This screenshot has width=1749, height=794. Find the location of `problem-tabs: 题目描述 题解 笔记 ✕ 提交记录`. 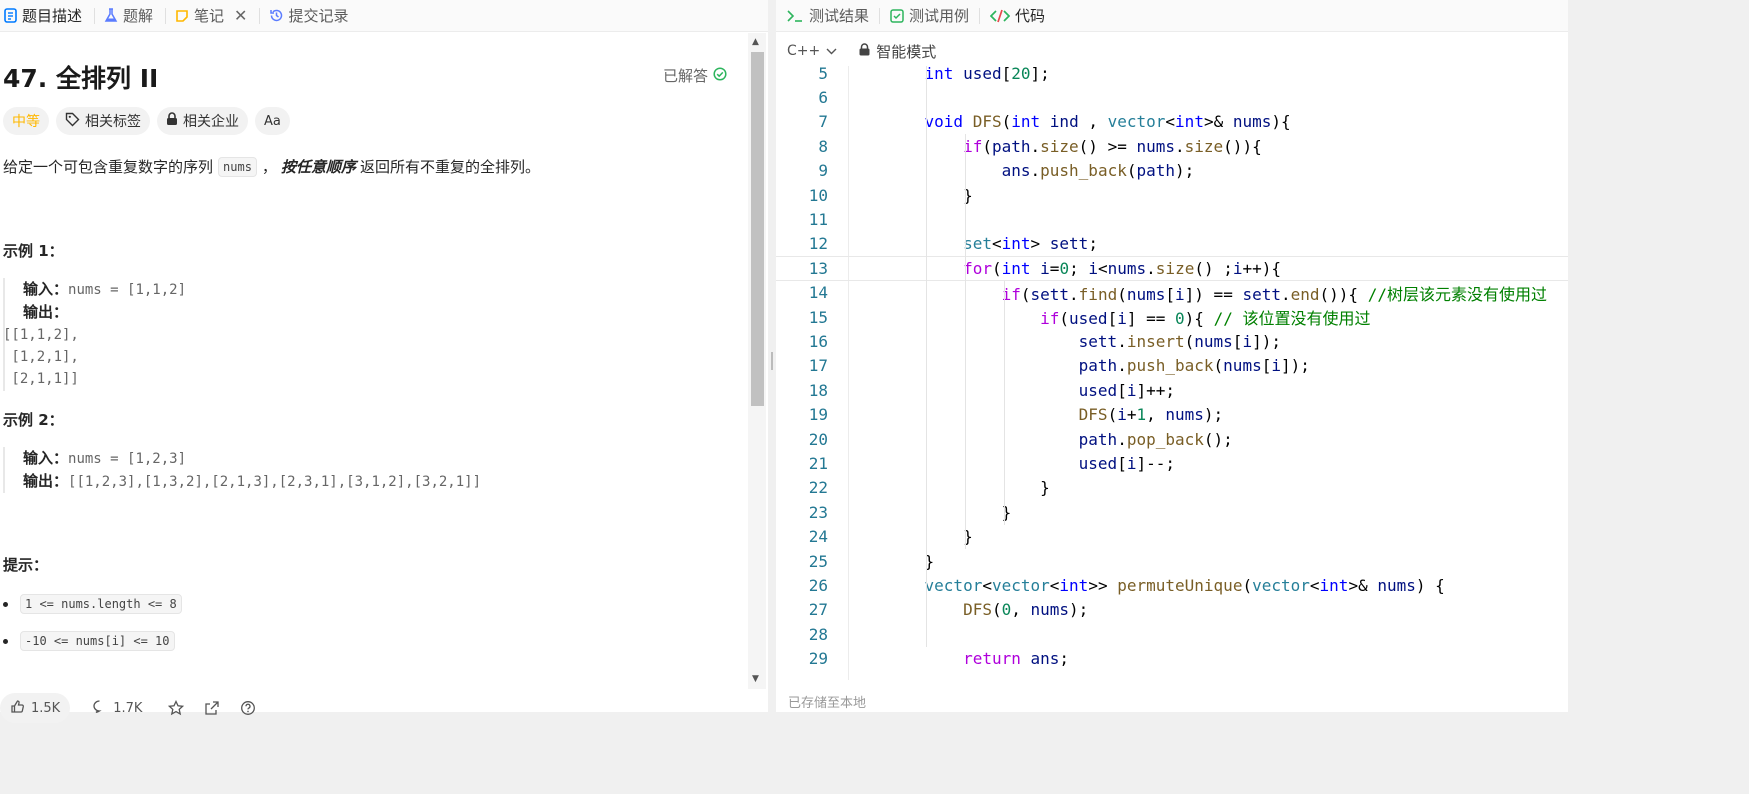

problem-tabs: 题目描述 题解 笔记 ✕ 提交记录 is located at coordinates (384, 16).